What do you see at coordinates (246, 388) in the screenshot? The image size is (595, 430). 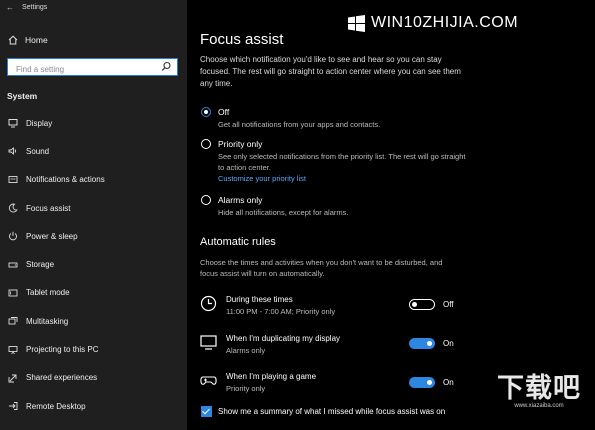 I see `rule-detail: Priority only` at bounding box center [246, 388].